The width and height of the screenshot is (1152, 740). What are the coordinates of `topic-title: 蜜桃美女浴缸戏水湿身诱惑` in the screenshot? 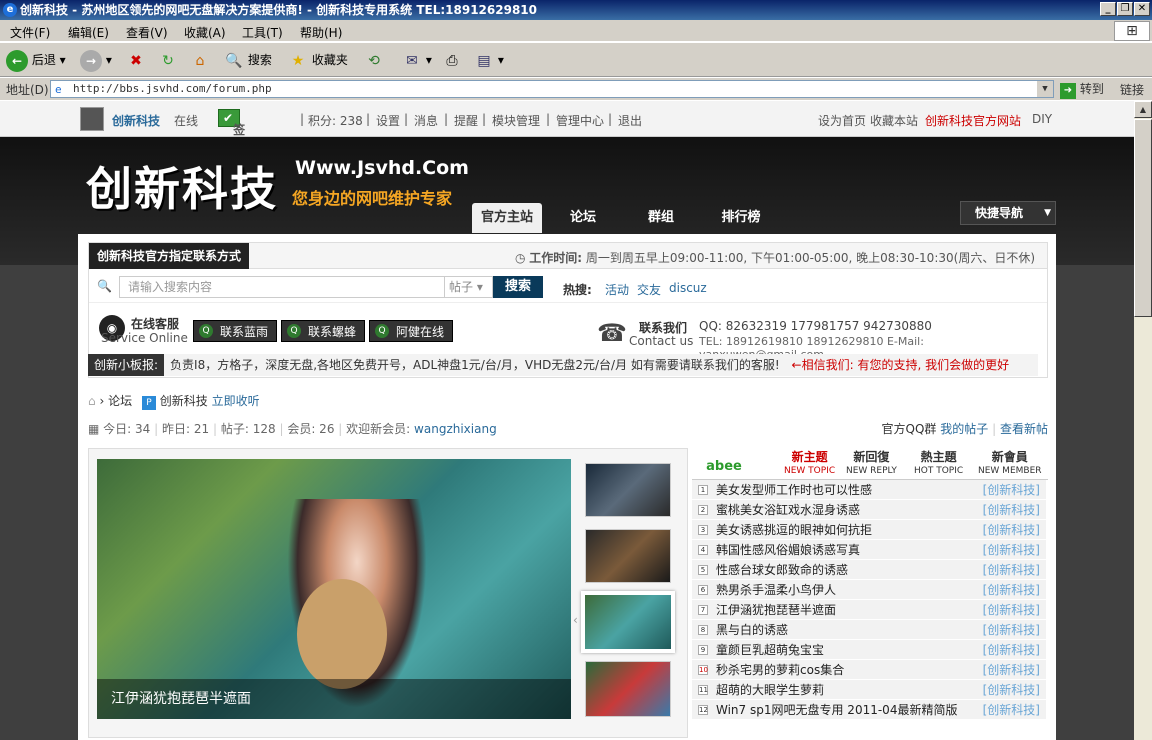 It's located at (788, 510).